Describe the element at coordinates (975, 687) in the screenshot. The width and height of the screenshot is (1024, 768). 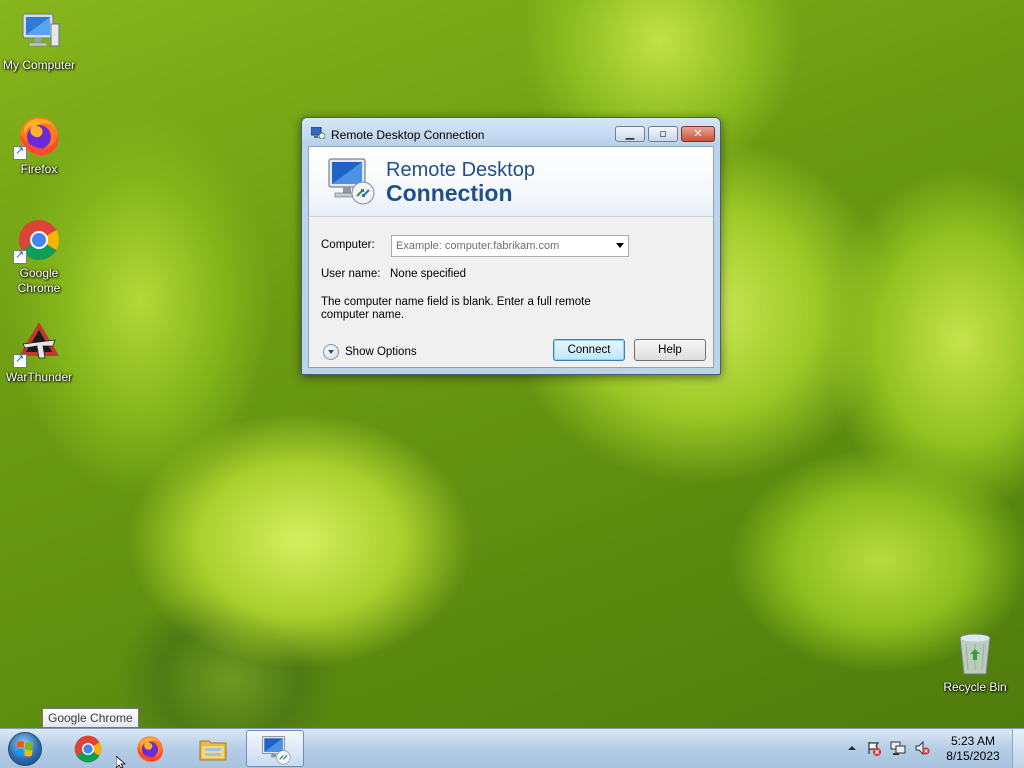
I see `desktop-icon-label: Recycle Bin` at that location.